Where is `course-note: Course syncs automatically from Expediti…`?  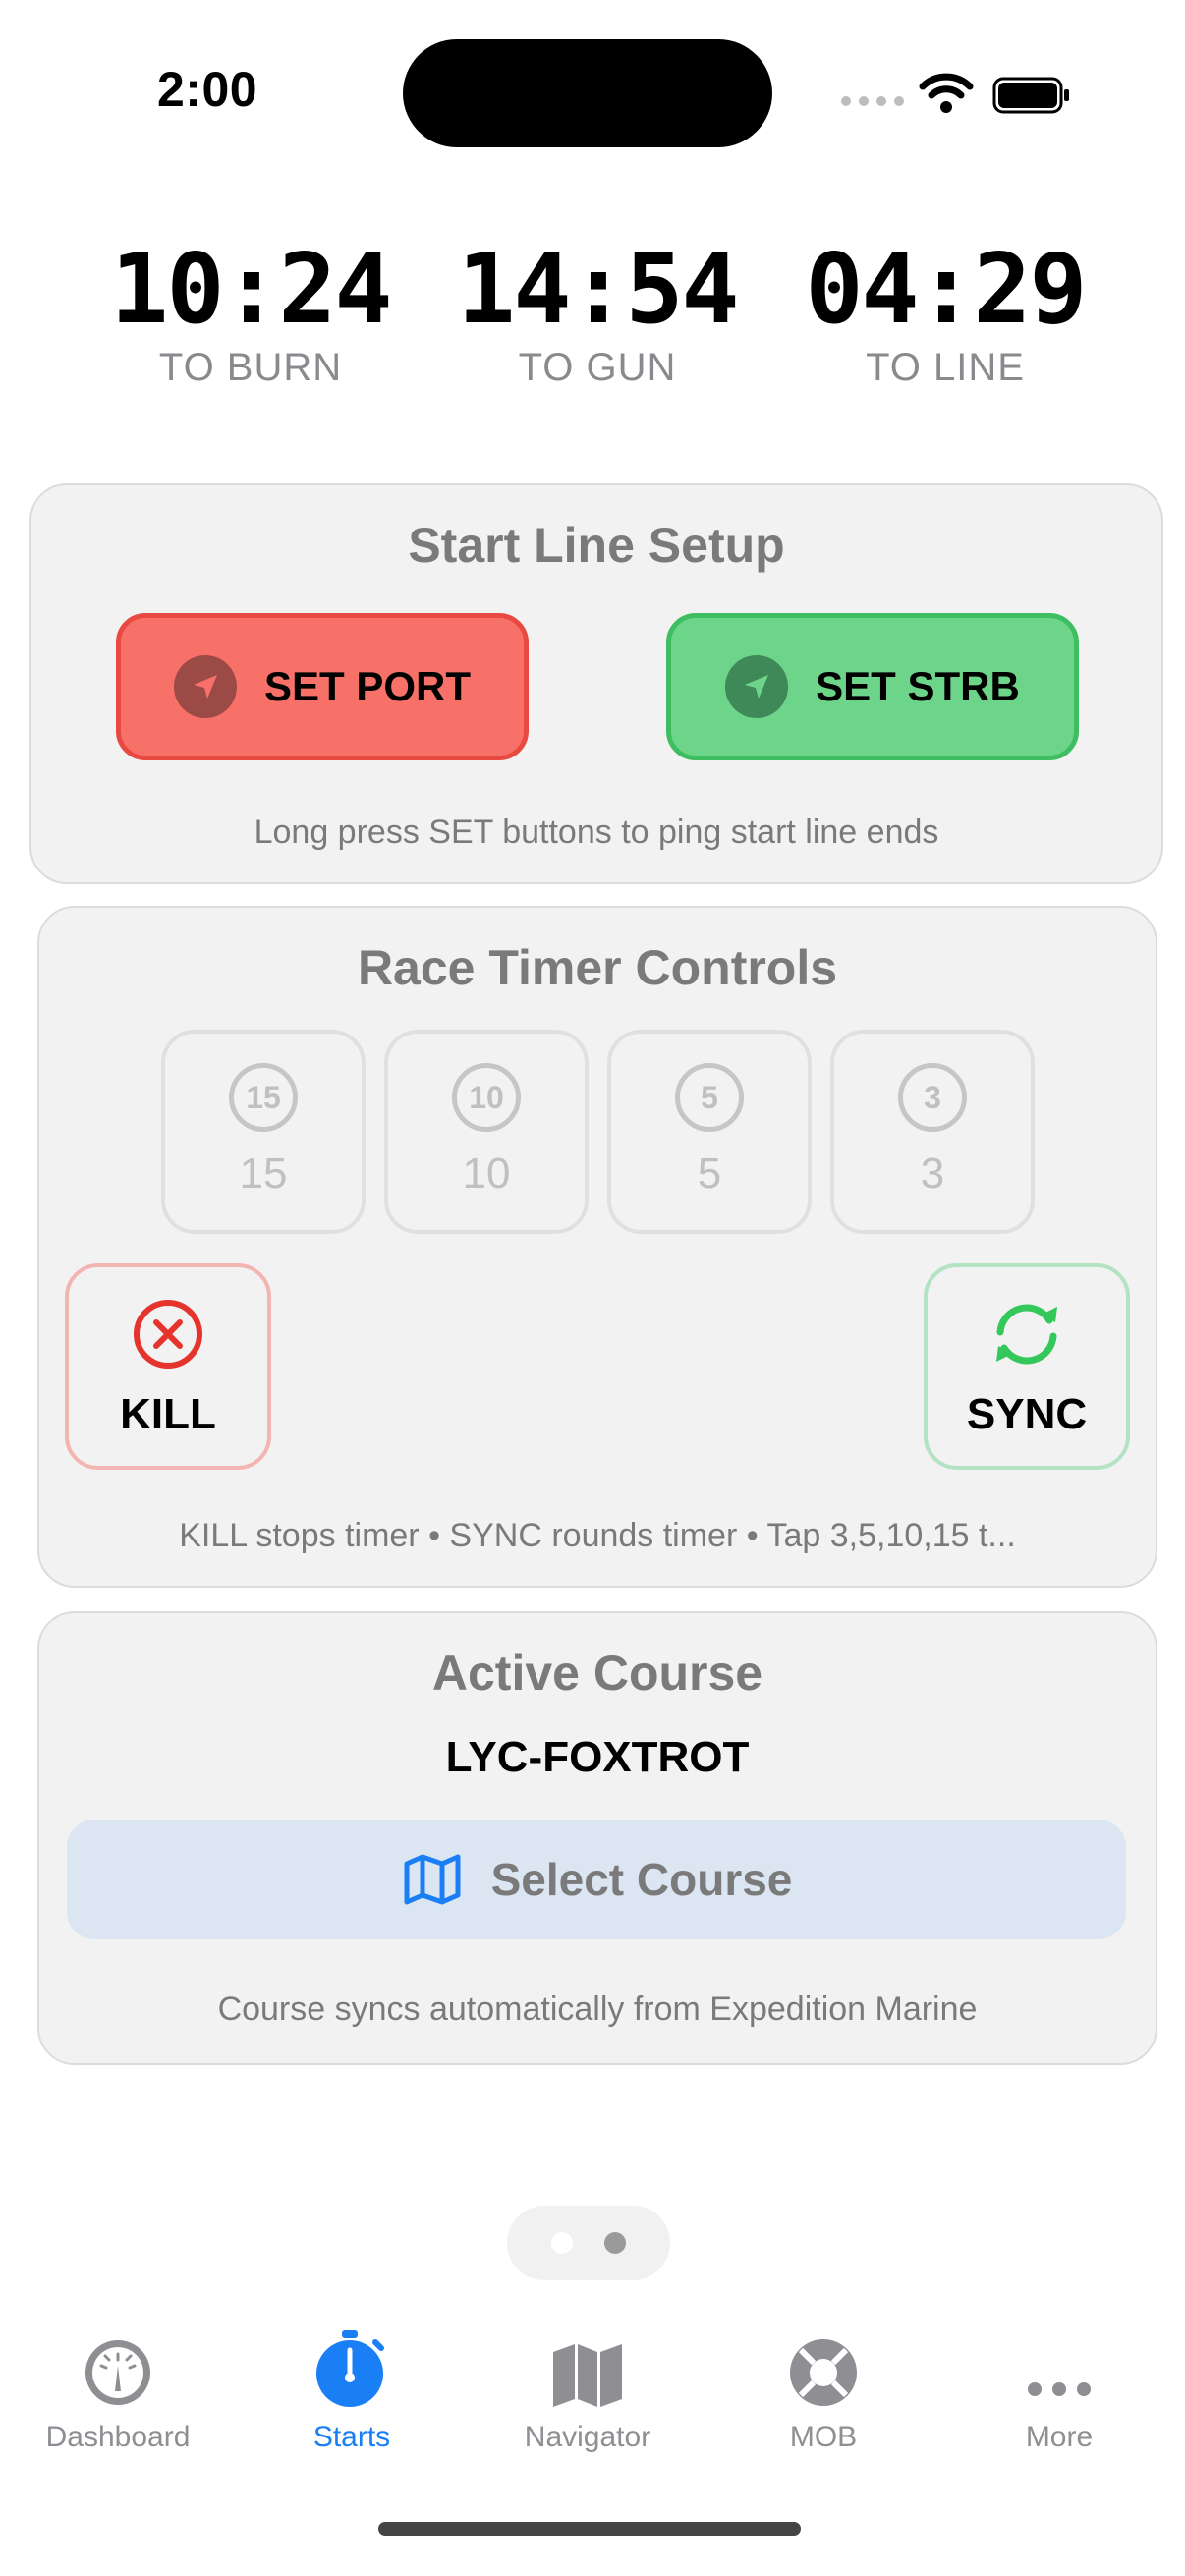
course-note: Course syncs automatically from Expediti… is located at coordinates (598, 2009).